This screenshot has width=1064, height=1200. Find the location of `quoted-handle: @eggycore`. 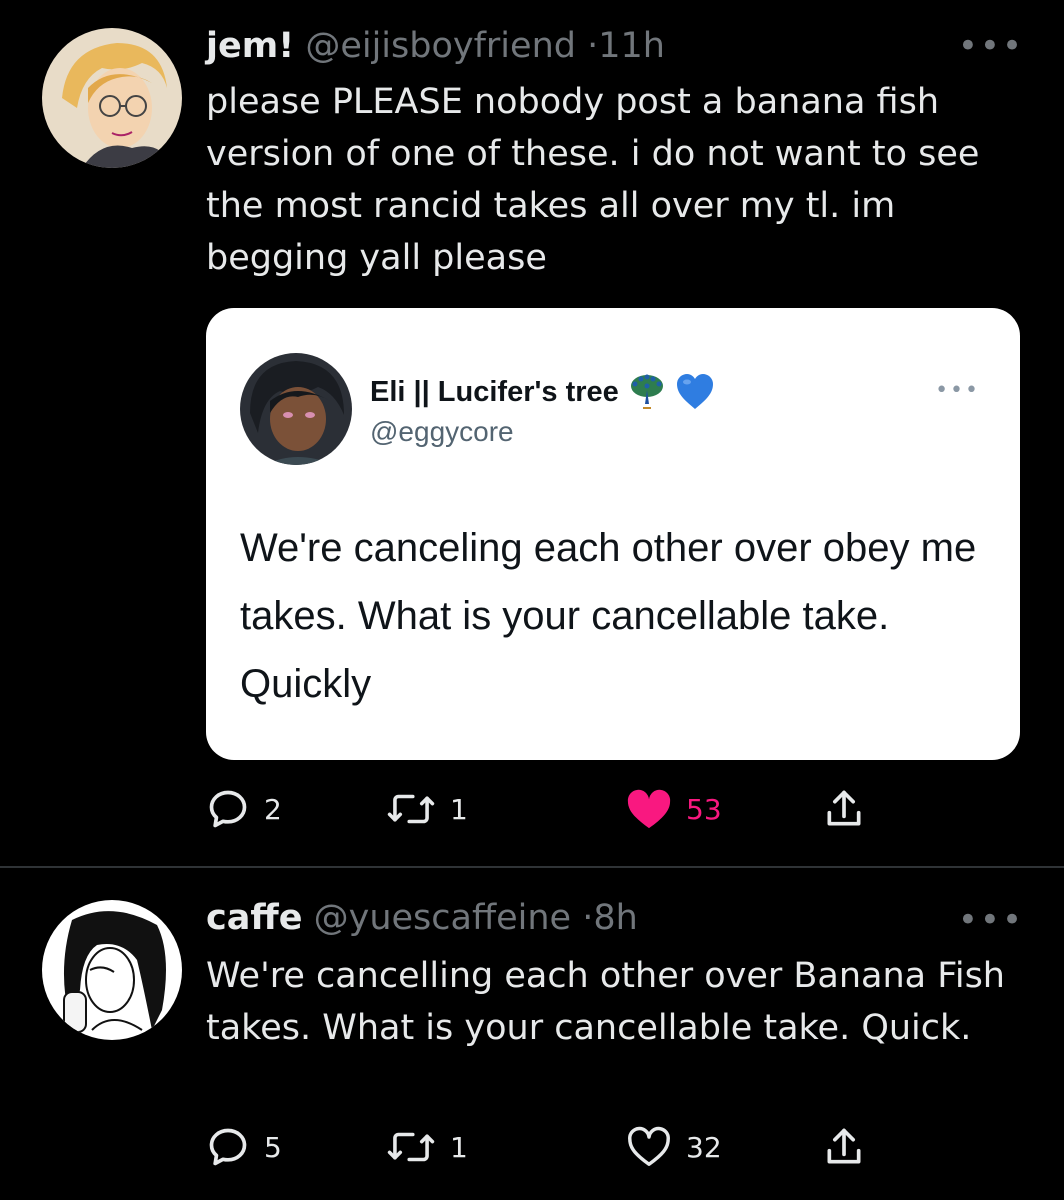

quoted-handle: @eggycore is located at coordinates (442, 432).